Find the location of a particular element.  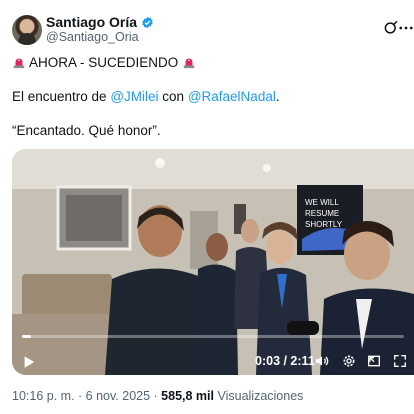

author-name-row: Santiago Oría is located at coordinates (100, 22).